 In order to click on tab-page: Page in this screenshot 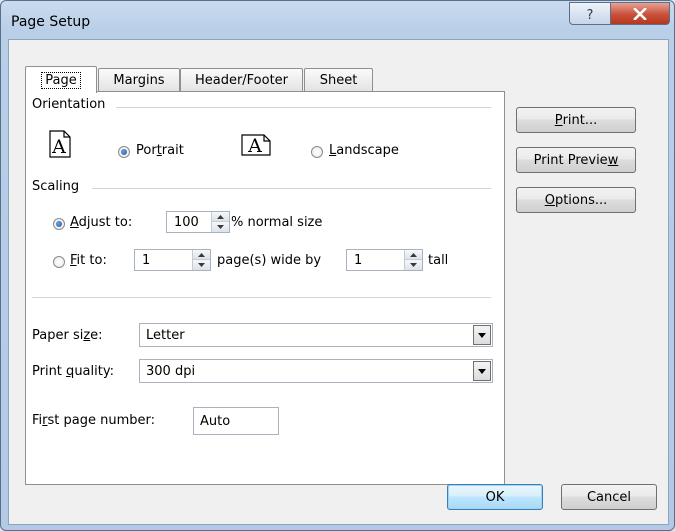, I will do `click(61, 79)`.